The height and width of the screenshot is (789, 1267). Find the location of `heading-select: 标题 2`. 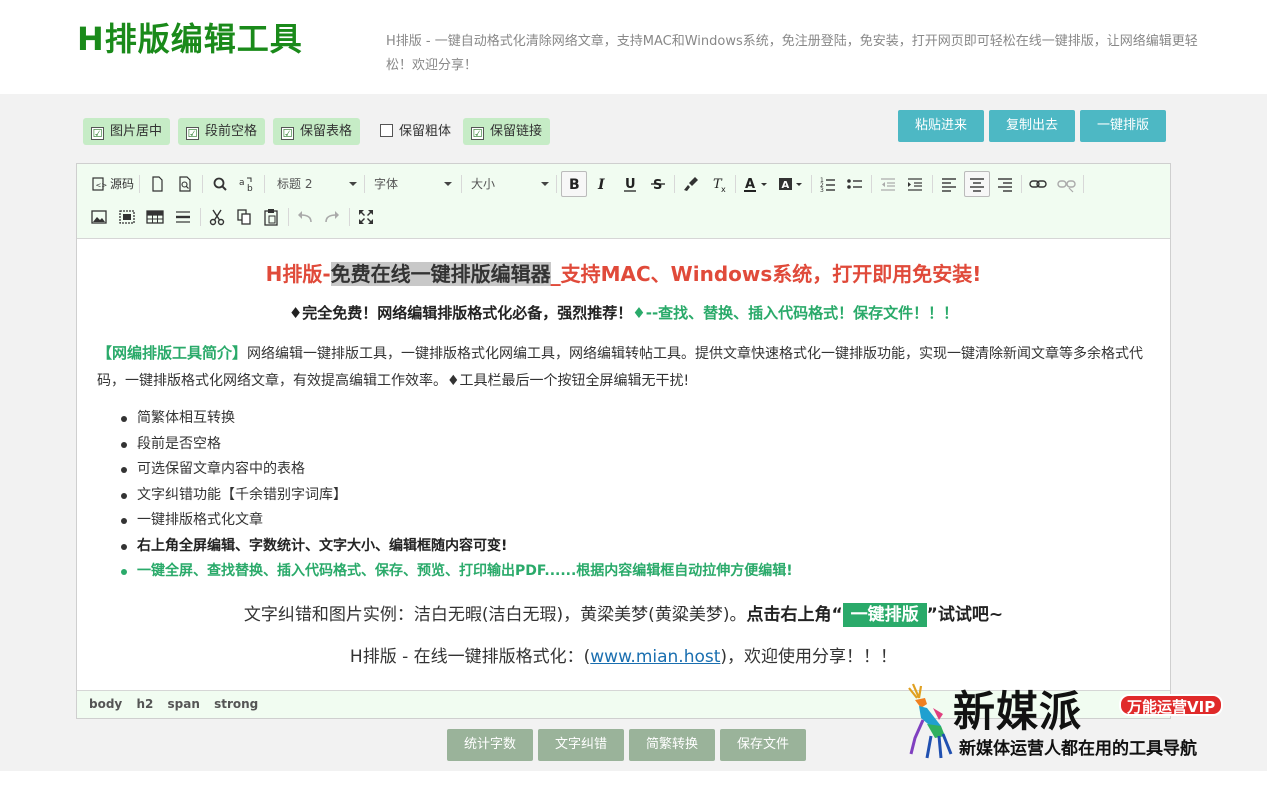

heading-select: 标题 2 is located at coordinates (317, 184).